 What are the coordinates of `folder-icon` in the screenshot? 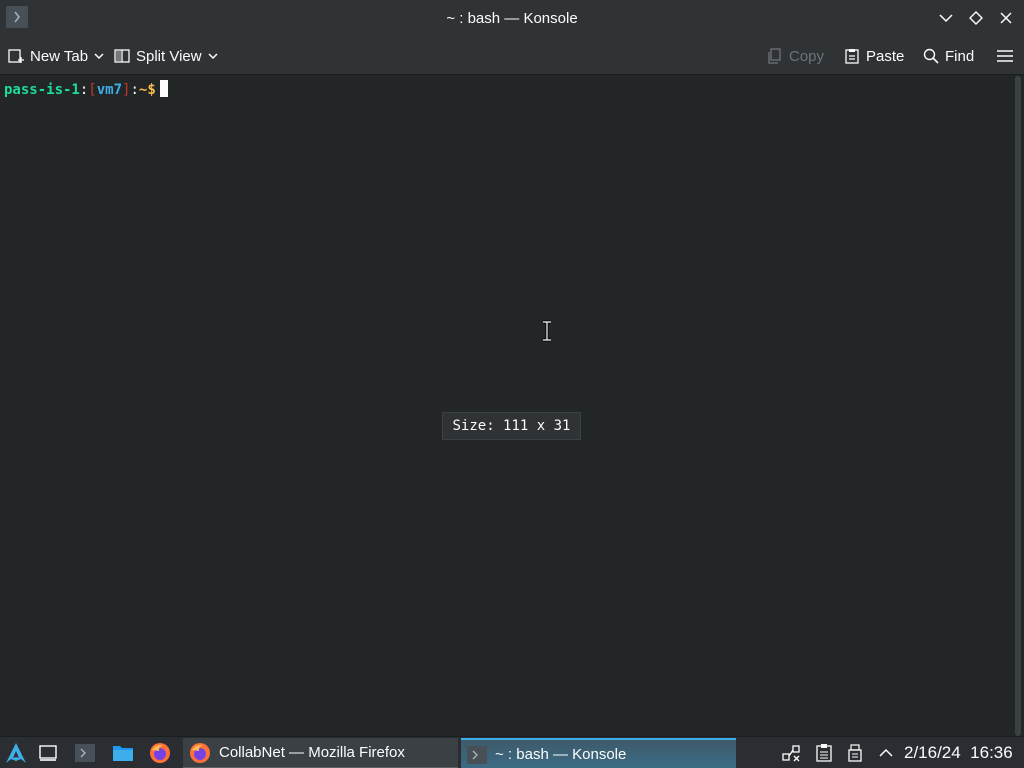 It's located at (123, 753).